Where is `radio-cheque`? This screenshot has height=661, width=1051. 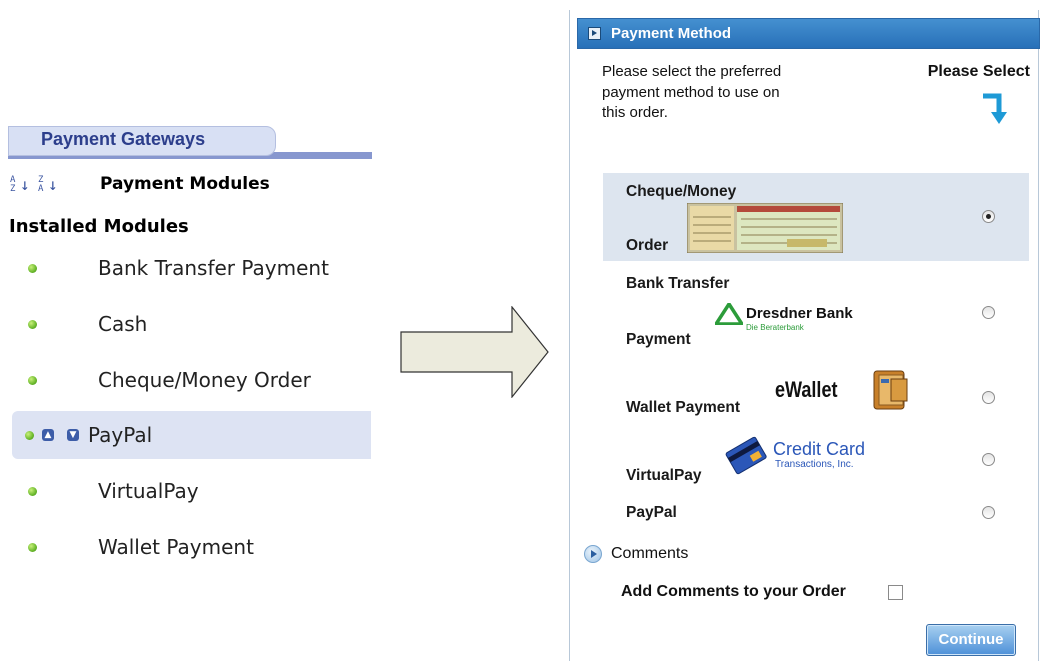
radio-cheque is located at coordinates (988, 216).